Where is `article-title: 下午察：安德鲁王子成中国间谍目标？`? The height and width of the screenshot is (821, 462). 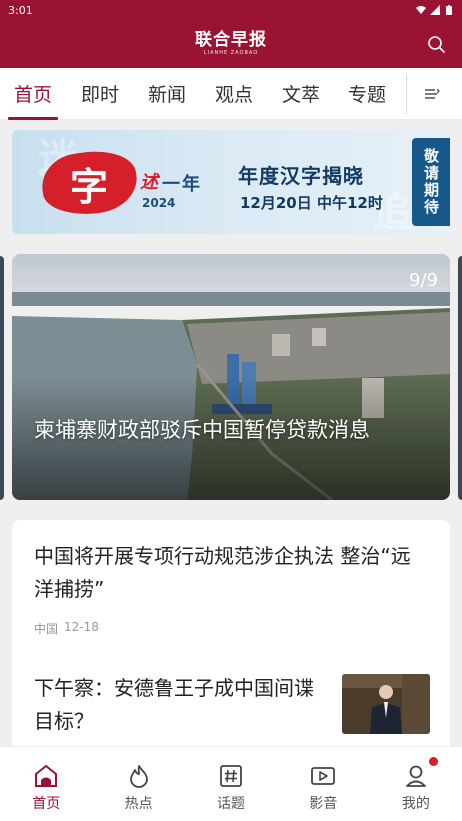
article-title: 下午察：安德鲁王子成中国间谍目标？ is located at coordinates (174, 704).